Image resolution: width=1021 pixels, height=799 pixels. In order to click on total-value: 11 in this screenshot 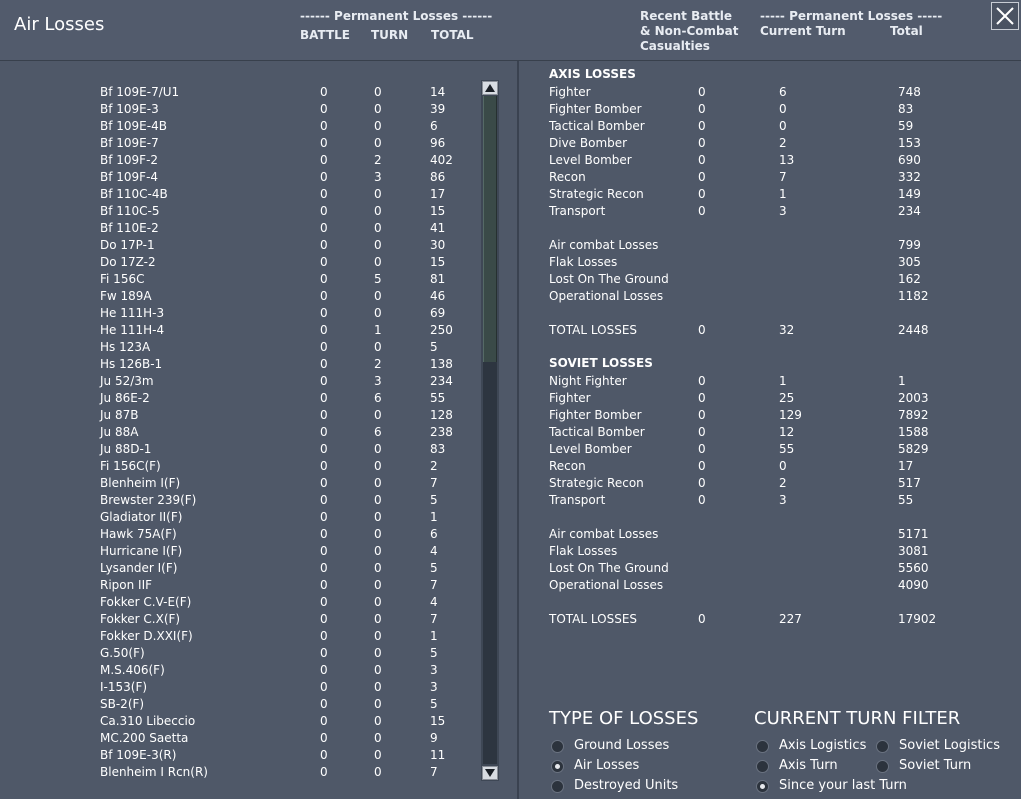, I will do `click(438, 755)`.